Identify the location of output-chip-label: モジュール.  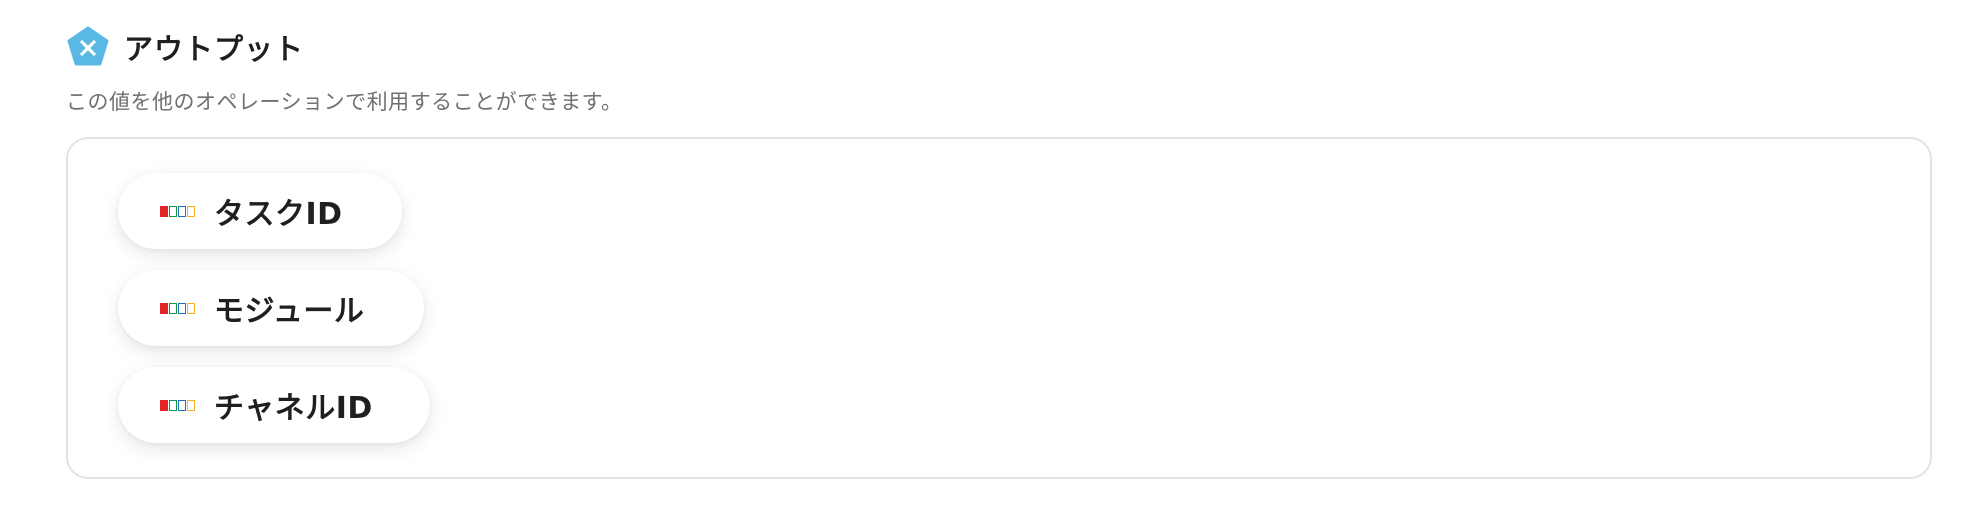
(289, 311).